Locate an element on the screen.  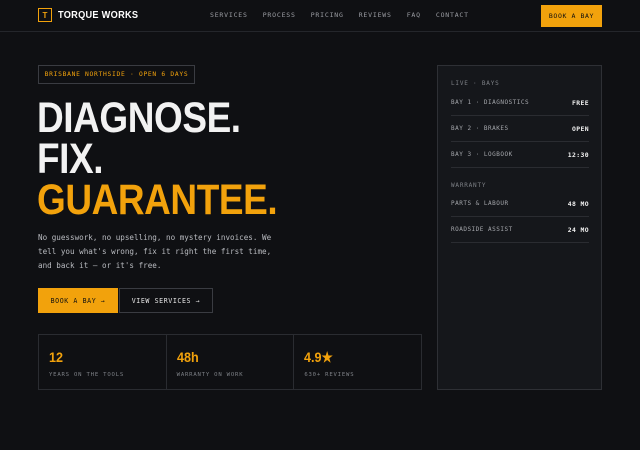
nav-link-process: PROCESS is located at coordinates (279, 15).